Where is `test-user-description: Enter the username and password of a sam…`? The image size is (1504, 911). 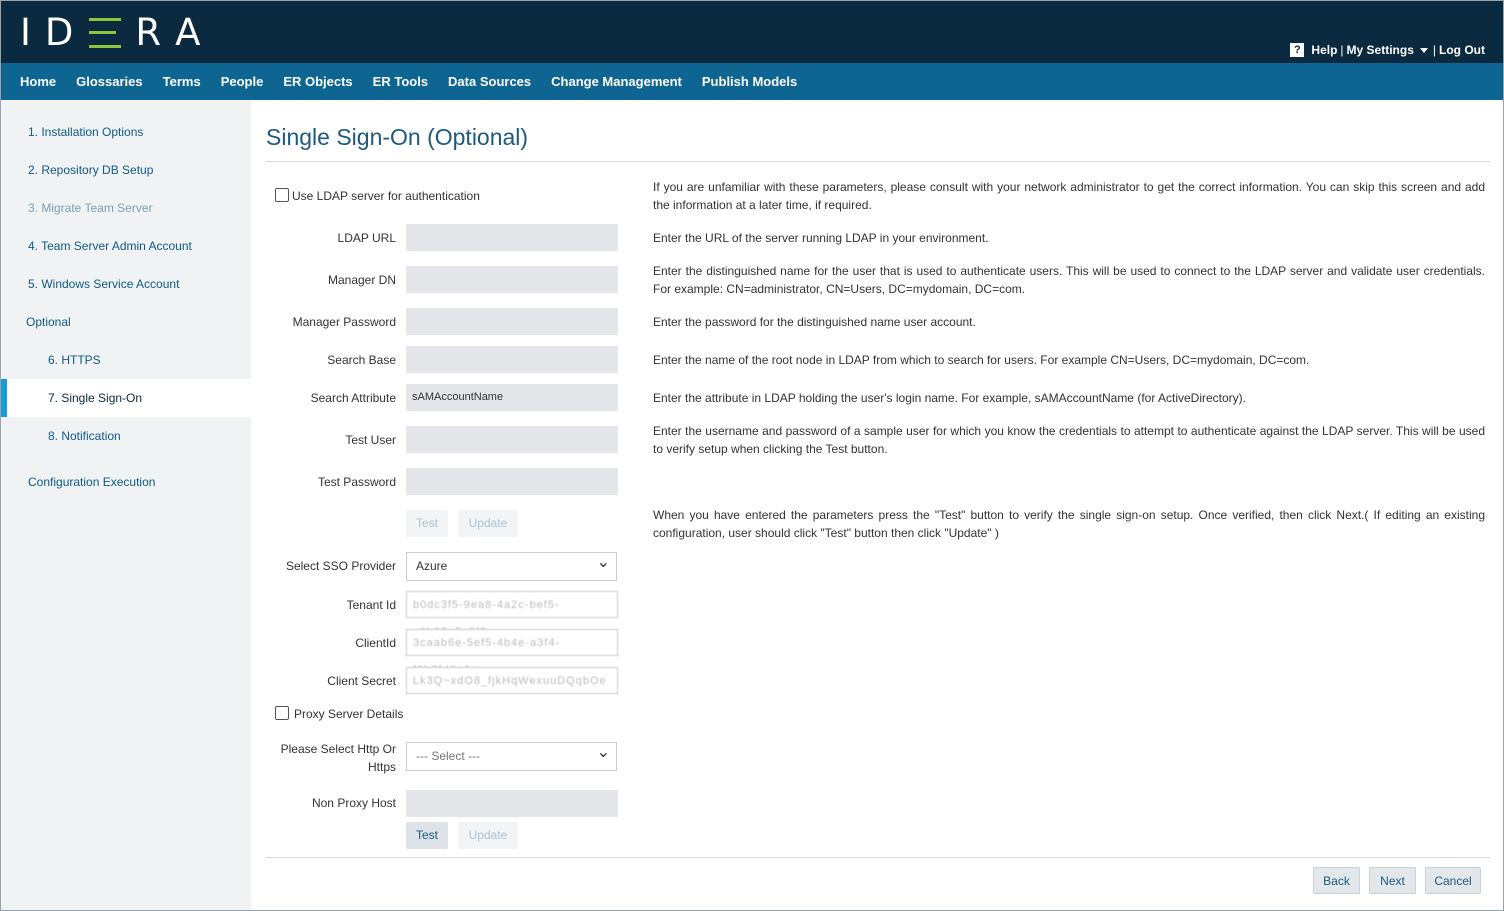 test-user-description: Enter the username and password of a sam… is located at coordinates (1069, 440).